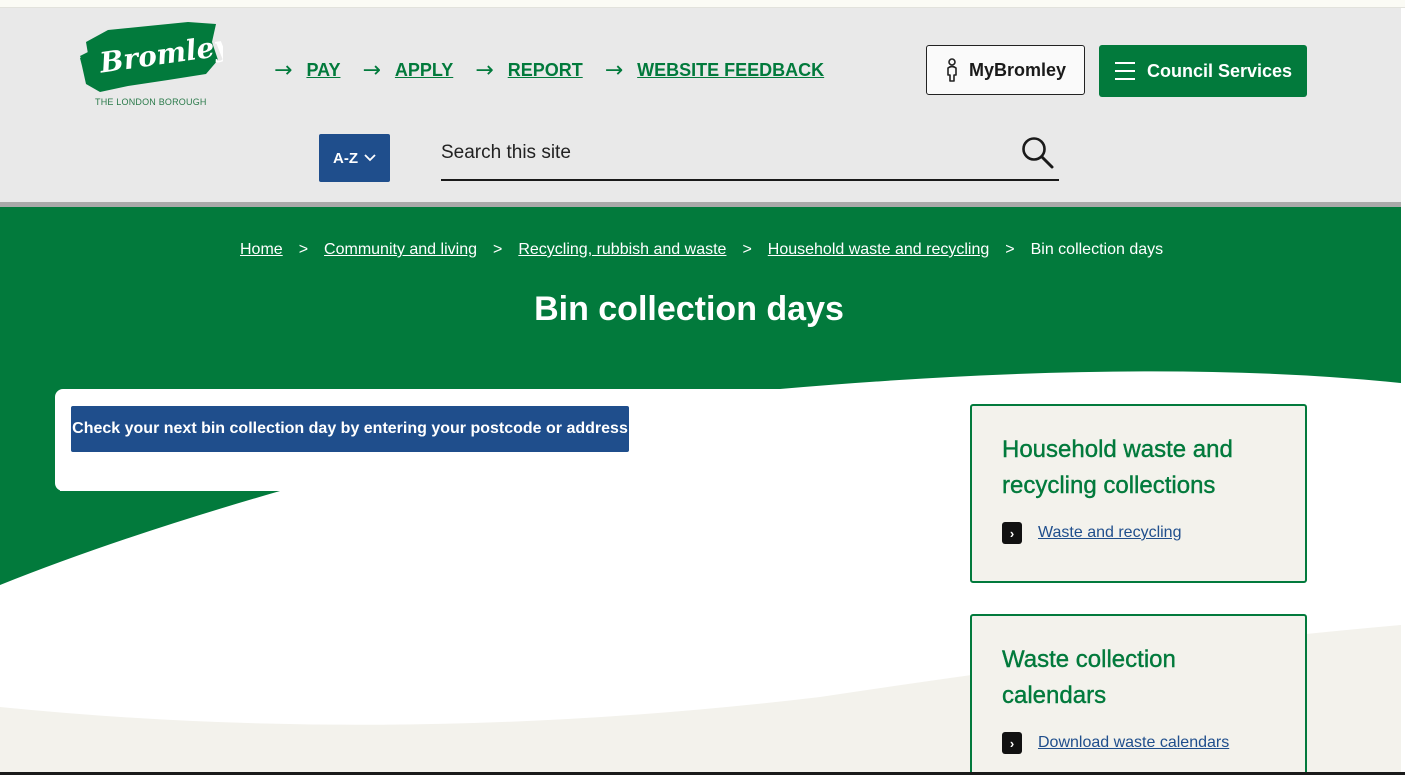 The height and width of the screenshot is (775, 1405). What do you see at coordinates (545, 70) in the screenshot?
I see `quick-link-label: REPORT` at bounding box center [545, 70].